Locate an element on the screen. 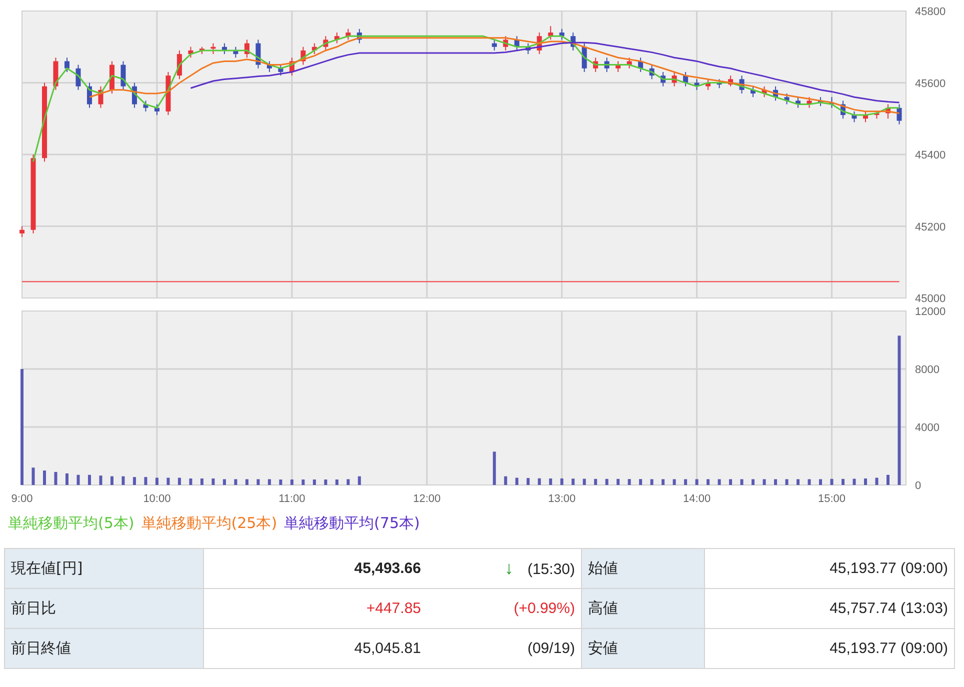  axis-label: 45800 is located at coordinates (930, 12).